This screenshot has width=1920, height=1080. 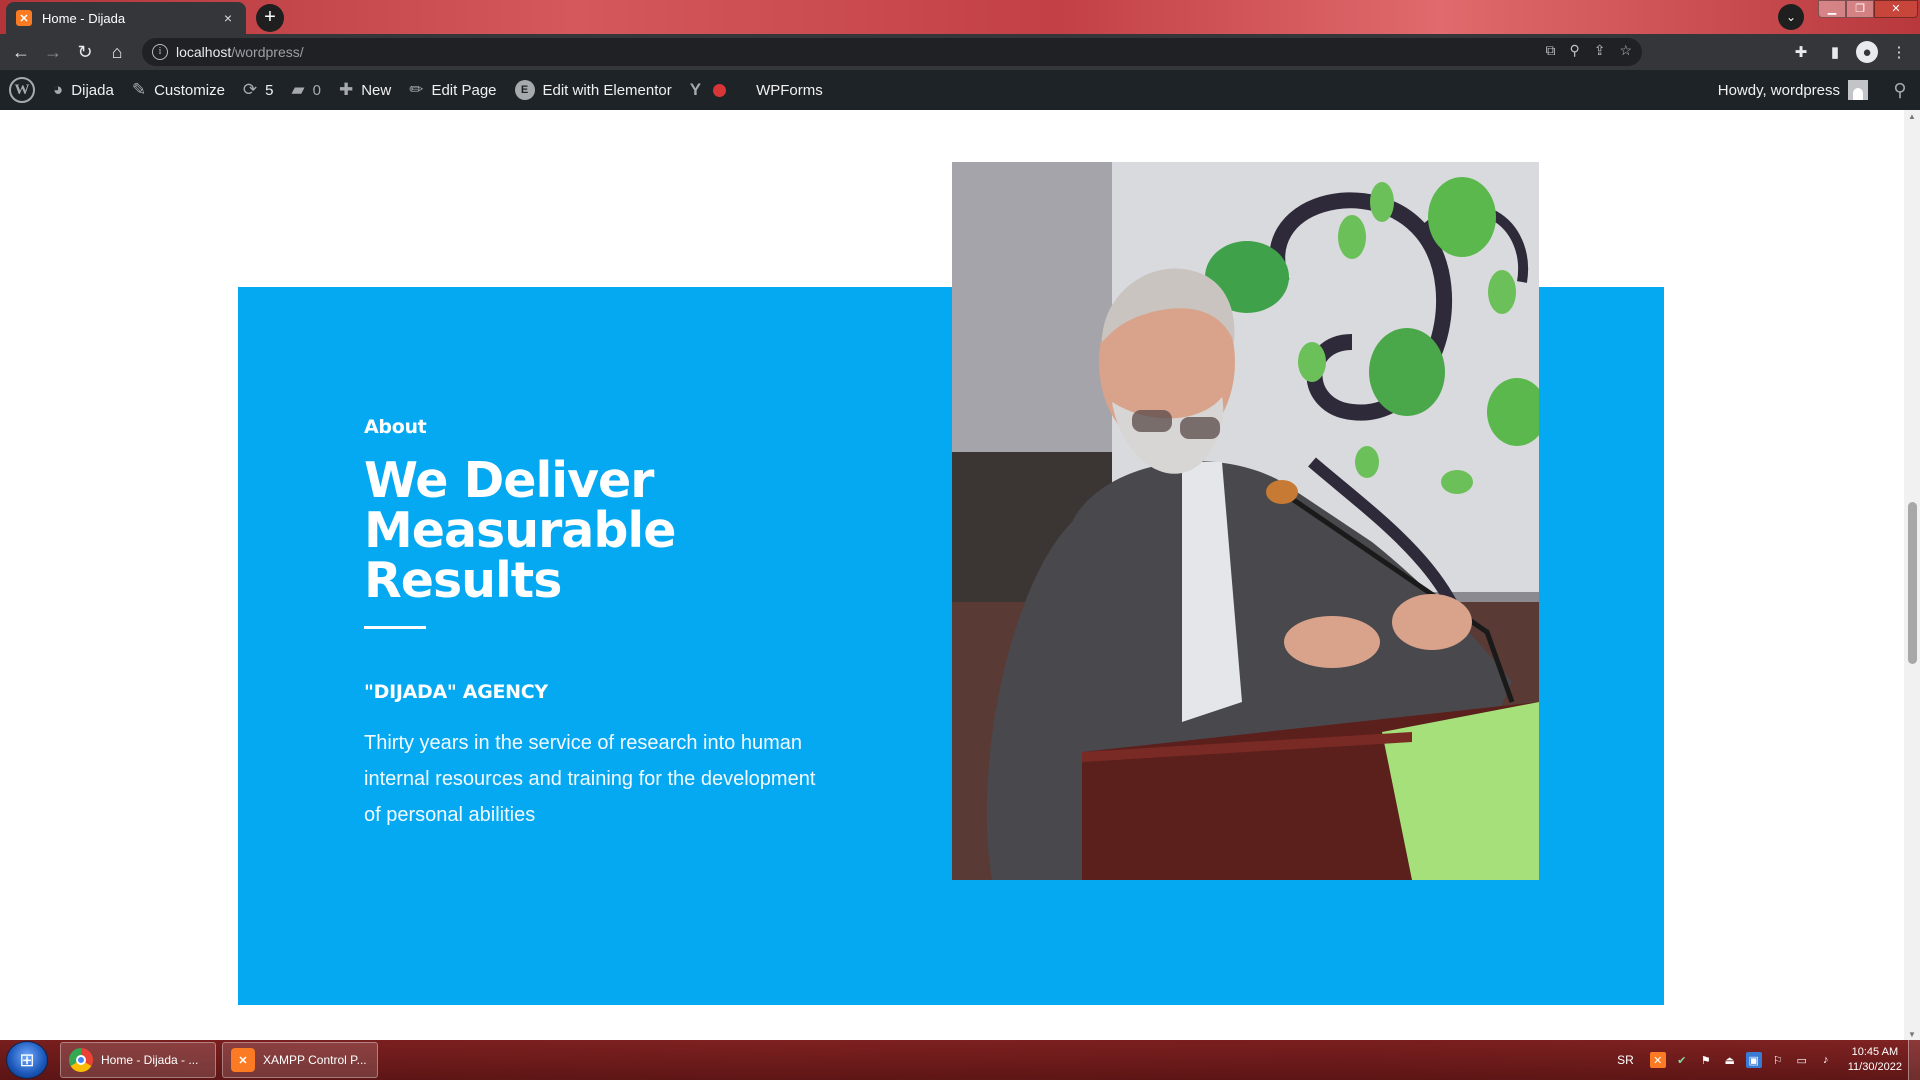 I want to click on profile-avatar-icon: ●, so click(x=1867, y=52).